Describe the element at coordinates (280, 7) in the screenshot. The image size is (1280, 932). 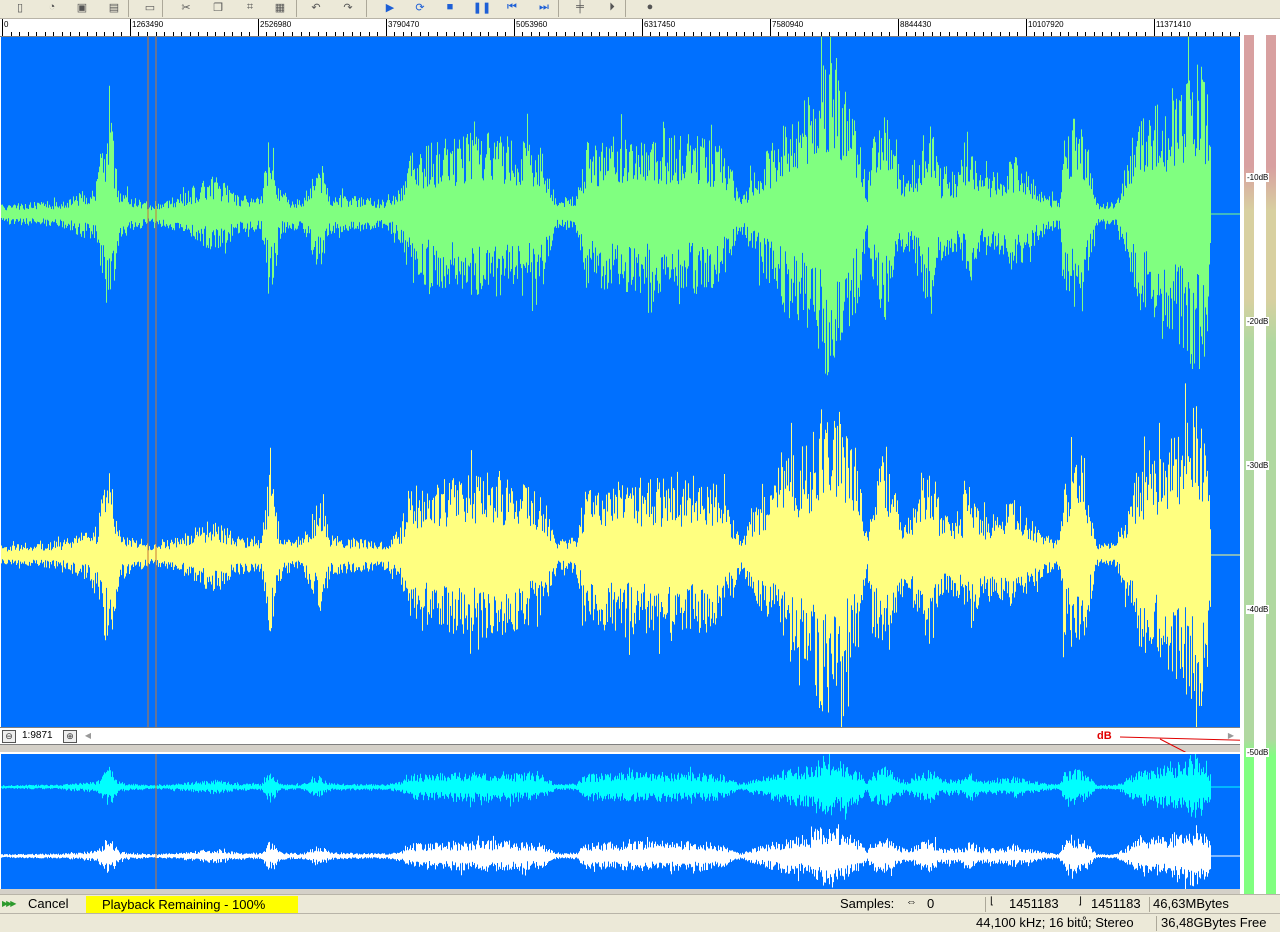
I see `paste-icon: ▦` at that location.